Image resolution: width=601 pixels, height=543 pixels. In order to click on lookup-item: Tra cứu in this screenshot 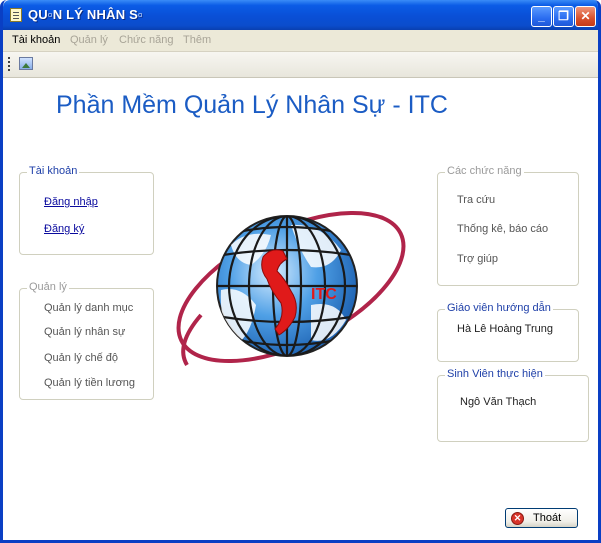, I will do `click(476, 200)`.